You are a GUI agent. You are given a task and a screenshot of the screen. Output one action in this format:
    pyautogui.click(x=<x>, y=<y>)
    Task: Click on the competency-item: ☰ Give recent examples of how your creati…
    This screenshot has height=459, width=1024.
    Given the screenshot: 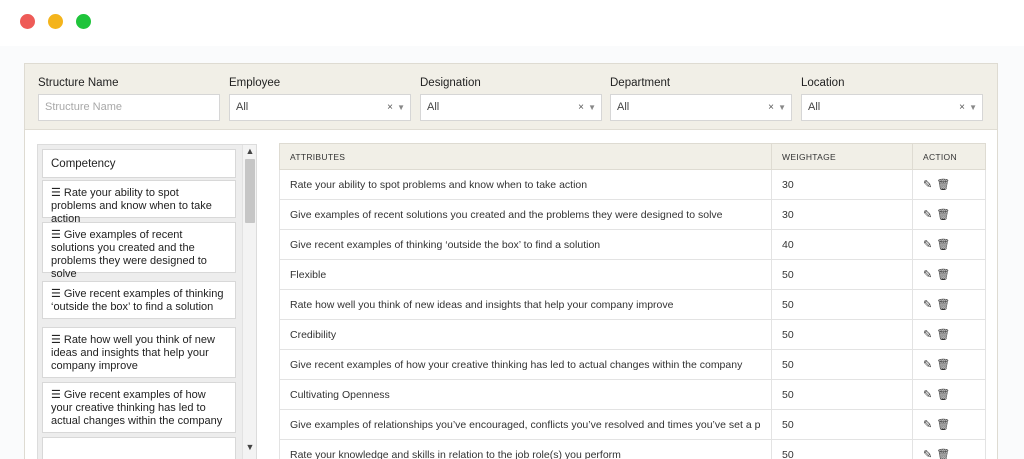 What is the action you would take?
    pyautogui.click(x=139, y=407)
    